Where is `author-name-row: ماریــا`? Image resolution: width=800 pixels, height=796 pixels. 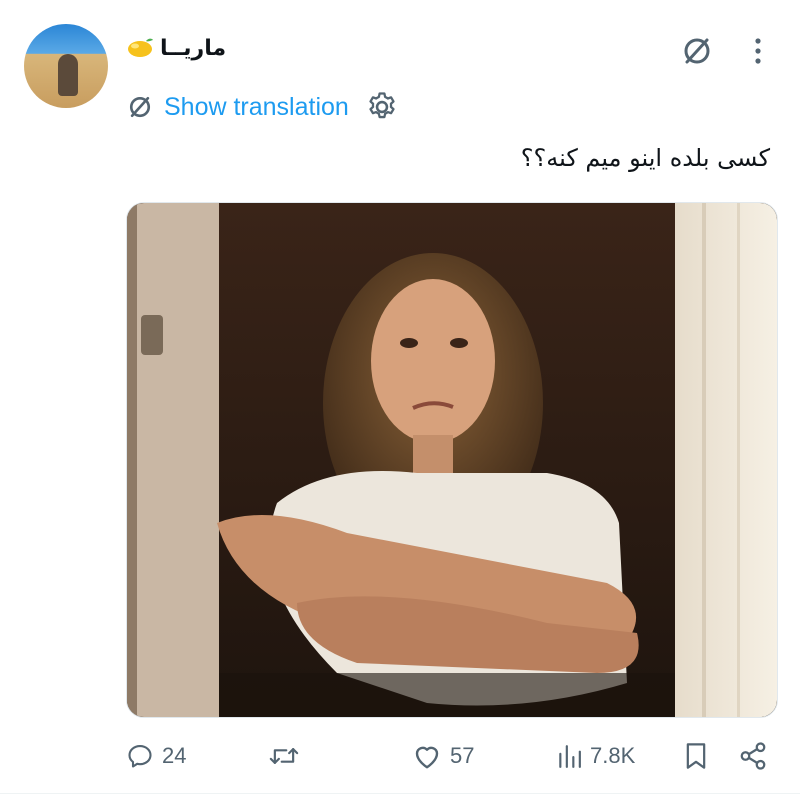 author-name-row: ماریــا is located at coordinates (176, 48).